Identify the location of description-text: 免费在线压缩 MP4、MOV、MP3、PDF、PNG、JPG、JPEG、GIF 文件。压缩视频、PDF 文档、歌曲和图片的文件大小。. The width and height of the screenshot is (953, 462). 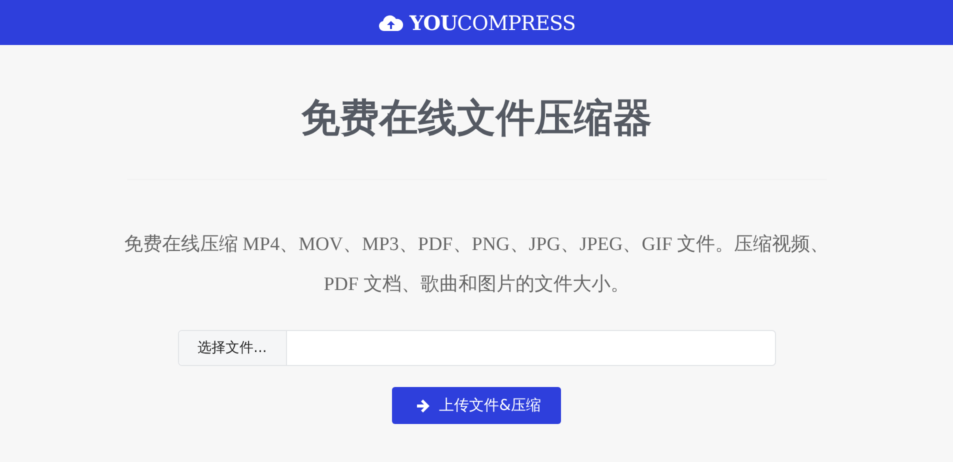
(476, 265).